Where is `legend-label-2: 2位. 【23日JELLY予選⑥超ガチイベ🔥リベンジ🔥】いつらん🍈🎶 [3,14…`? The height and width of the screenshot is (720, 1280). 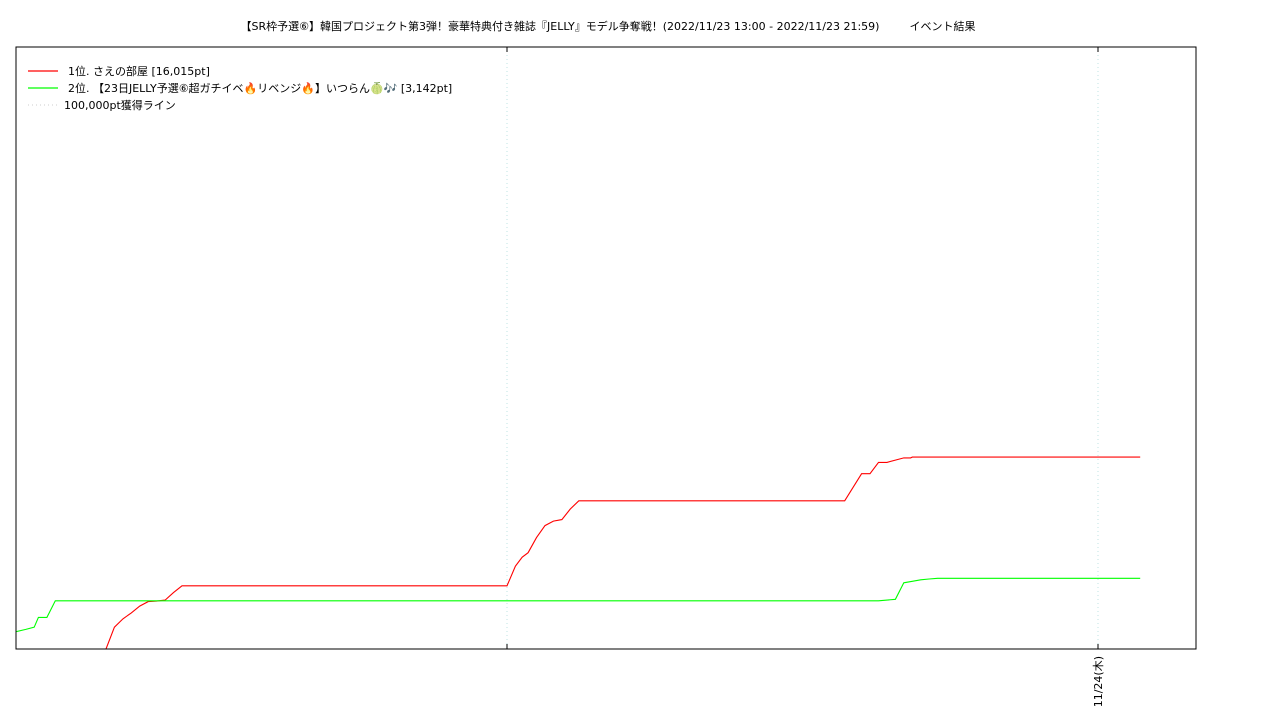 legend-label-2: 2位. 【23日JELLY予選⑥超ガチイベ🔥リベンジ🔥】いつらん🍈🎶 [3,14… is located at coordinates (260, 88).